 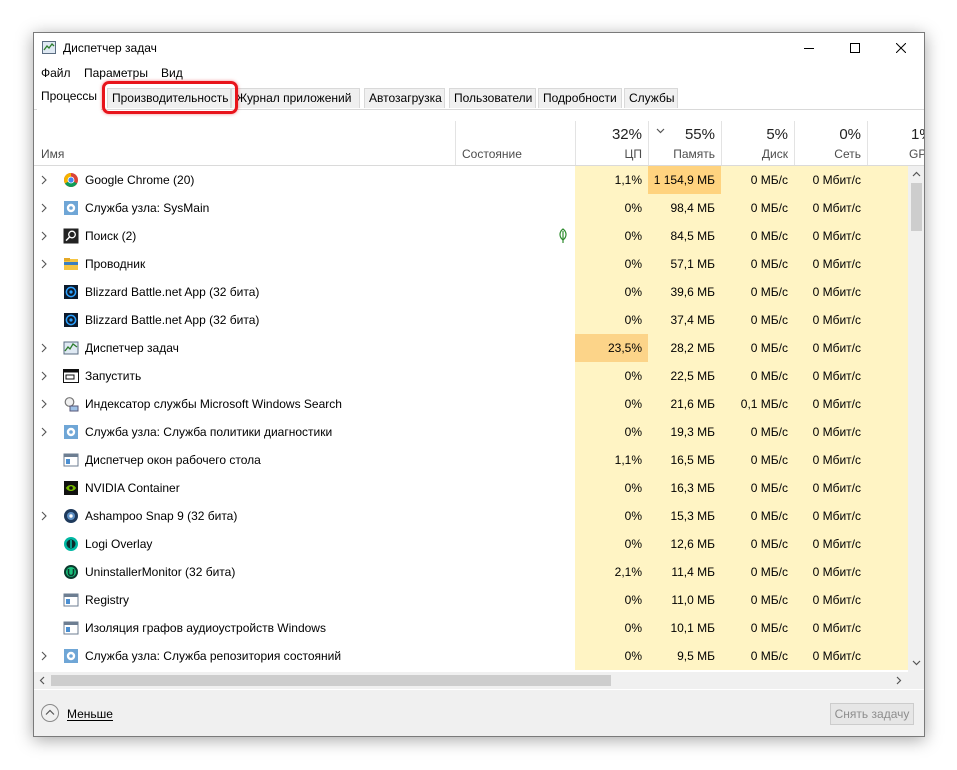 I want to click on column-name: Имя, so click(x=244, y=143).